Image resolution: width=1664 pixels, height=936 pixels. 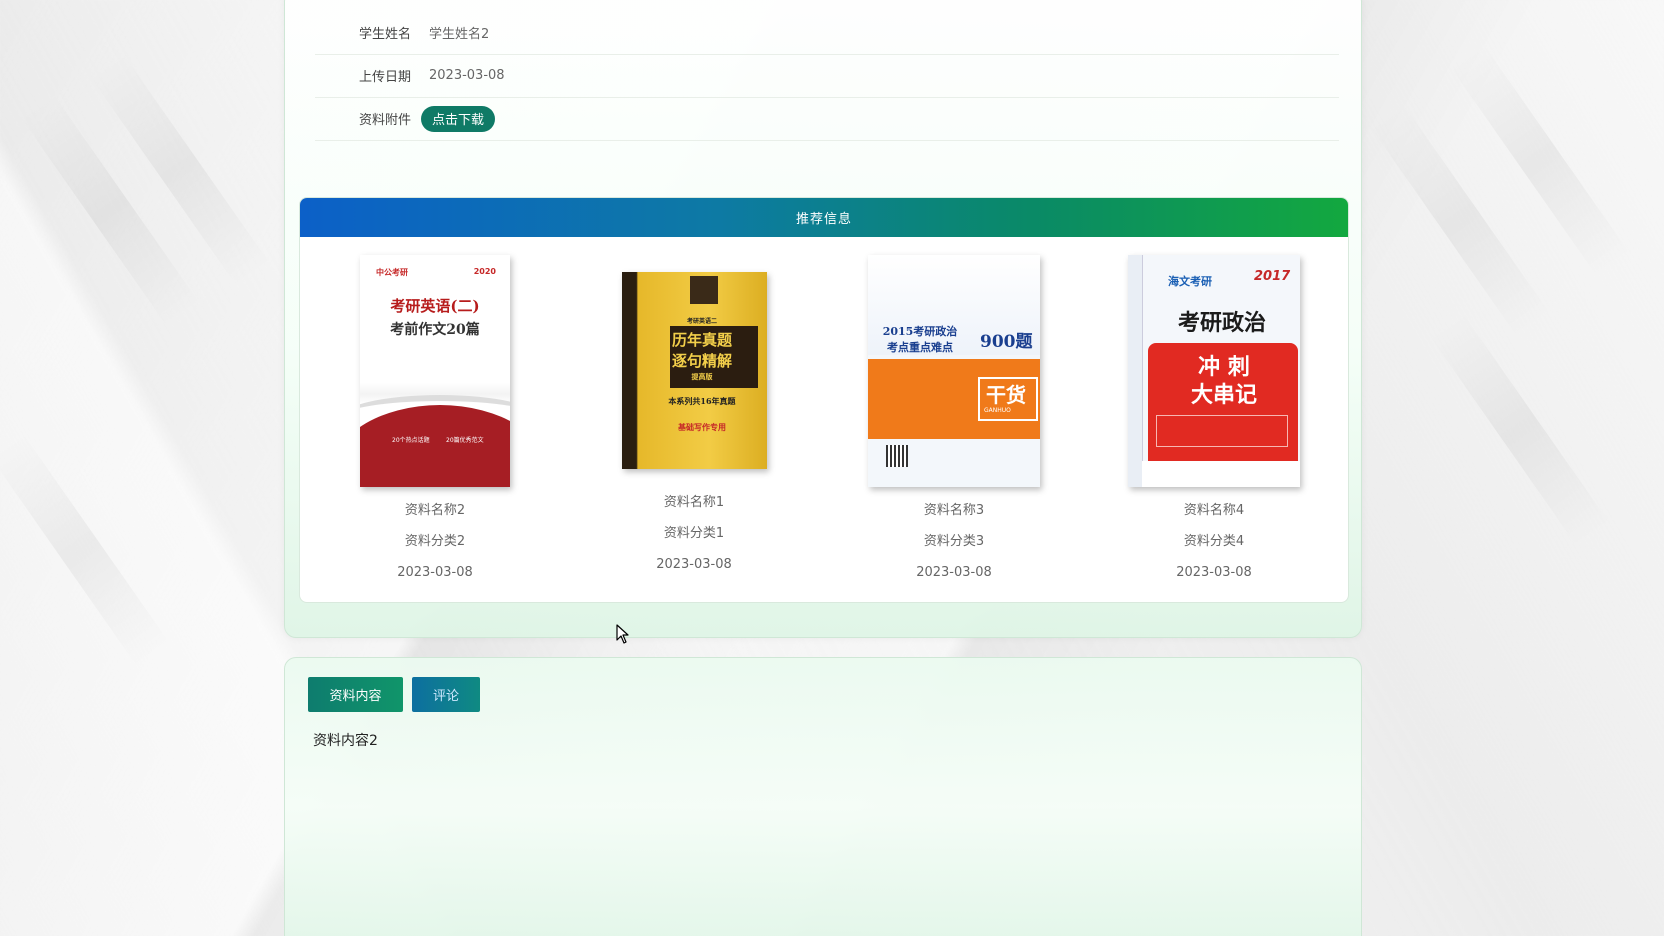 I want to click on content-text: 资料内容2, so click(x=345, y=741).